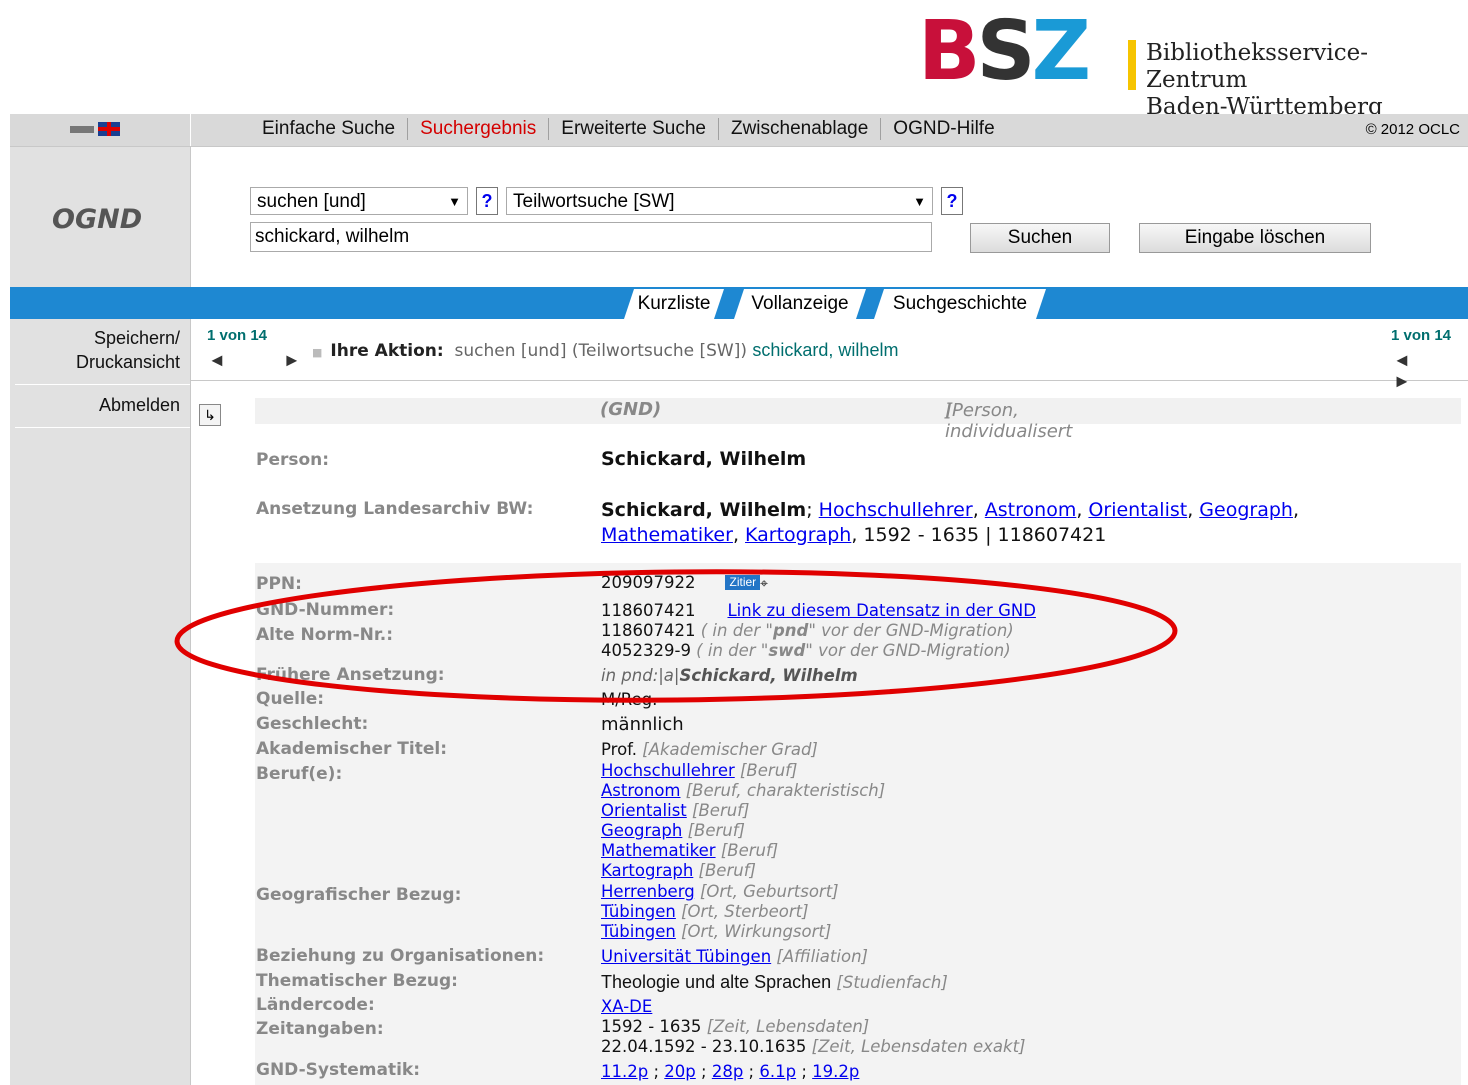 This screenshot has height=1085, width=1468. I want to click on help-button-operator: ?, so click(487, 201).